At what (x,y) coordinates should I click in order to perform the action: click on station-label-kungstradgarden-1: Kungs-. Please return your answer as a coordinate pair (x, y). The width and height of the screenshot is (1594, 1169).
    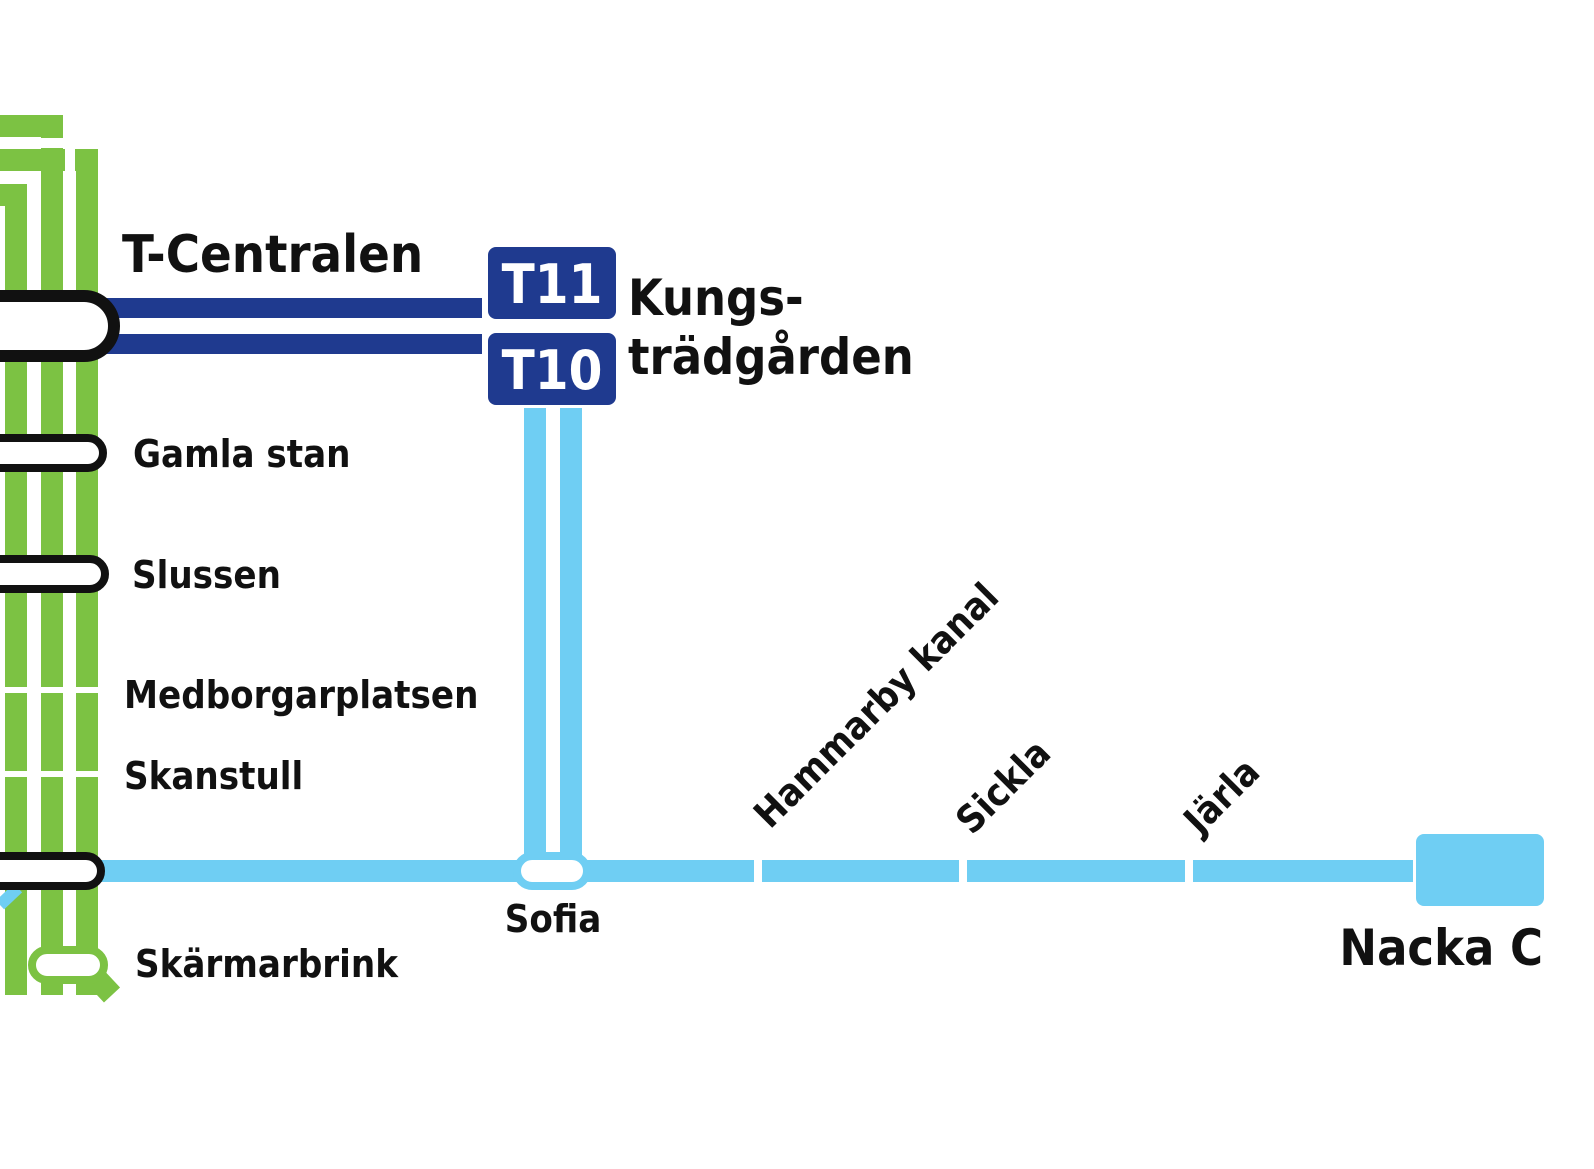
    Looking at the image, I should click on (716, 298).